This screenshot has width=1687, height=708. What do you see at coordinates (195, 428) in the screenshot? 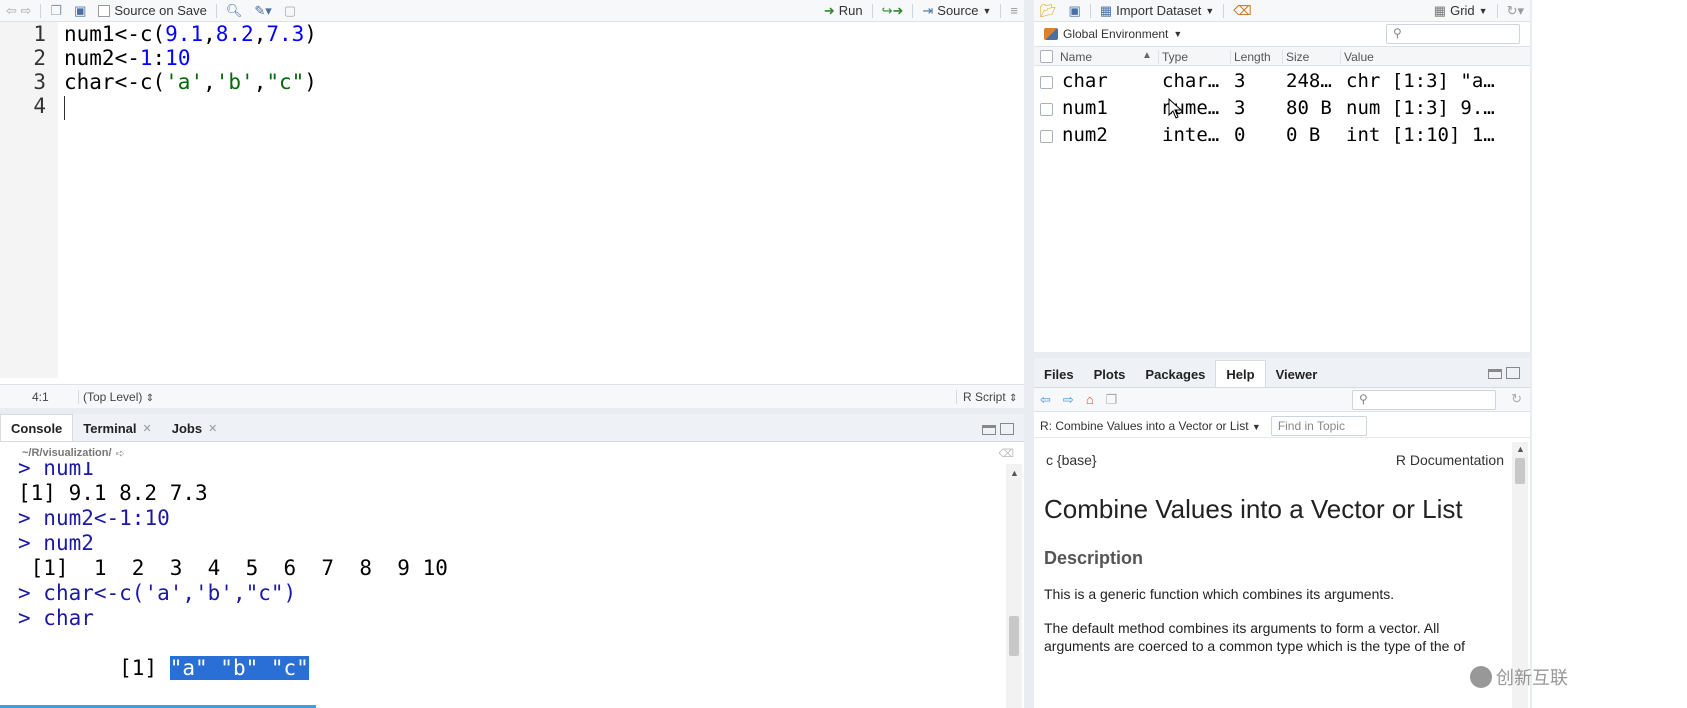
I see `tab-jobs: Jobs ✕` at bounding box center [195, 428].